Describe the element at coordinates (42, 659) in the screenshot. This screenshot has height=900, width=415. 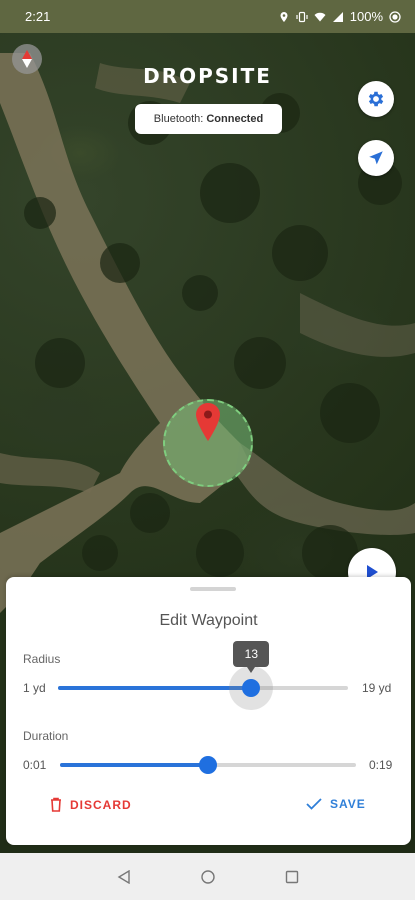
I see `radius-label: Radius` at that location.